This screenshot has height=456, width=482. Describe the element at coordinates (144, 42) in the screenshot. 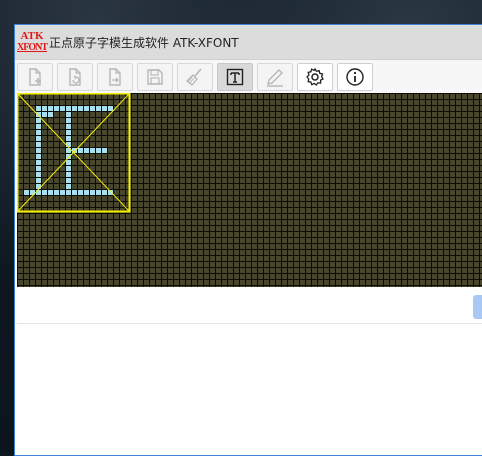

I see `window-title: 正点原子字模生成软件 ATK-XFONT` at that location.